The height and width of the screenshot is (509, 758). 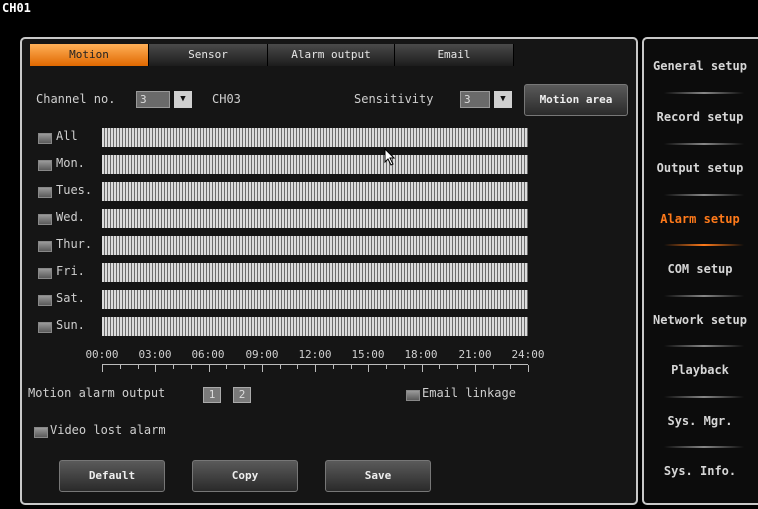 I want to click on all-checkbox, so click(x=45, y=138).